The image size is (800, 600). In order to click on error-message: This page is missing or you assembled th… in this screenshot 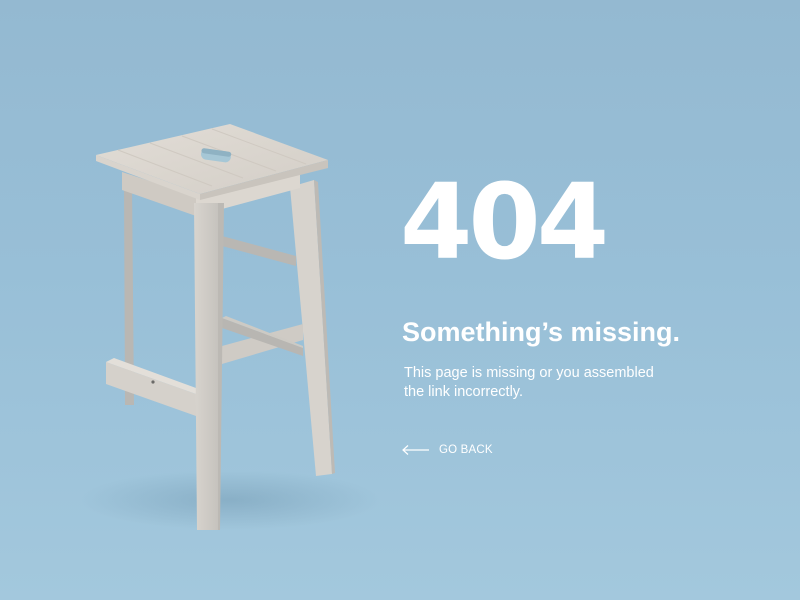, I will do `click(529, 382)`.